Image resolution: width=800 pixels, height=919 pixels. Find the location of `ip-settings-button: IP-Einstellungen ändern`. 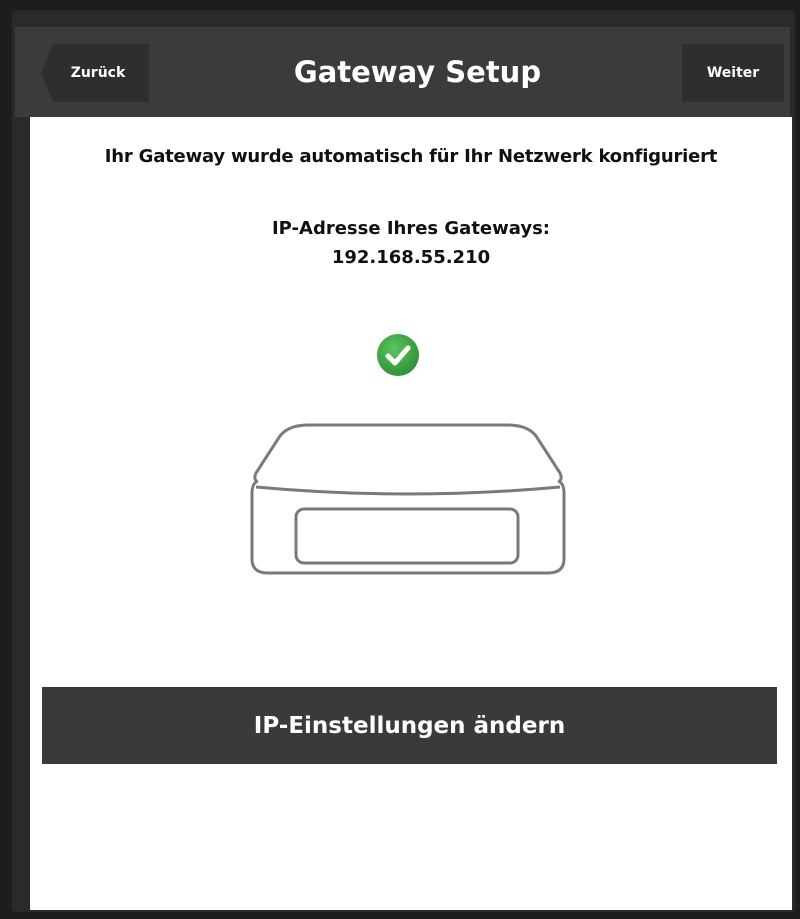

ip-settings-button: IP-Einstellungen ändern is located at coordinates (409, 725).